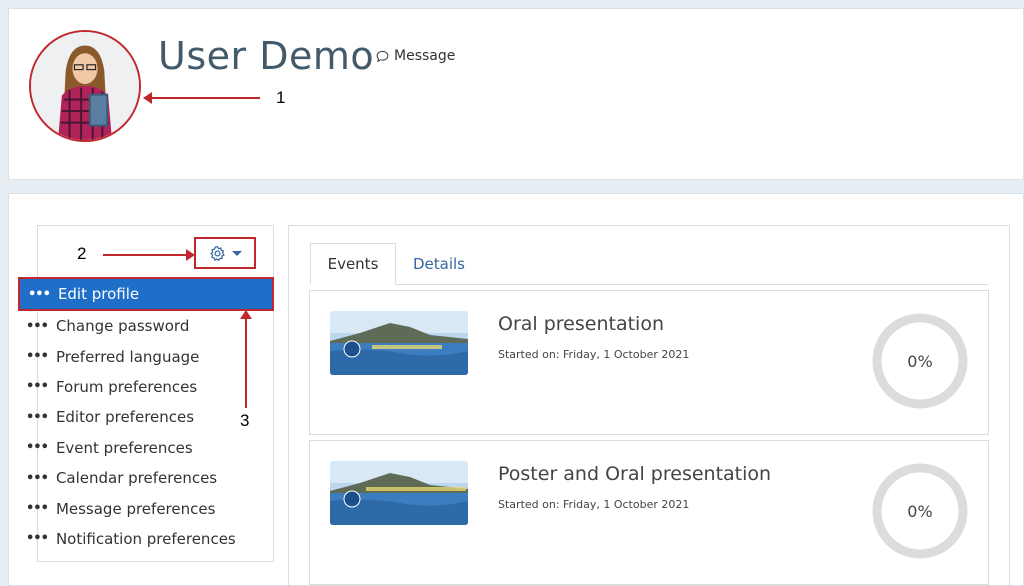 This screenshot has width=1024, height=586. What do you see at coordinates (353, 264) in the screenshot?
I see `tab-events: Events` at bounding box center [353, 264].